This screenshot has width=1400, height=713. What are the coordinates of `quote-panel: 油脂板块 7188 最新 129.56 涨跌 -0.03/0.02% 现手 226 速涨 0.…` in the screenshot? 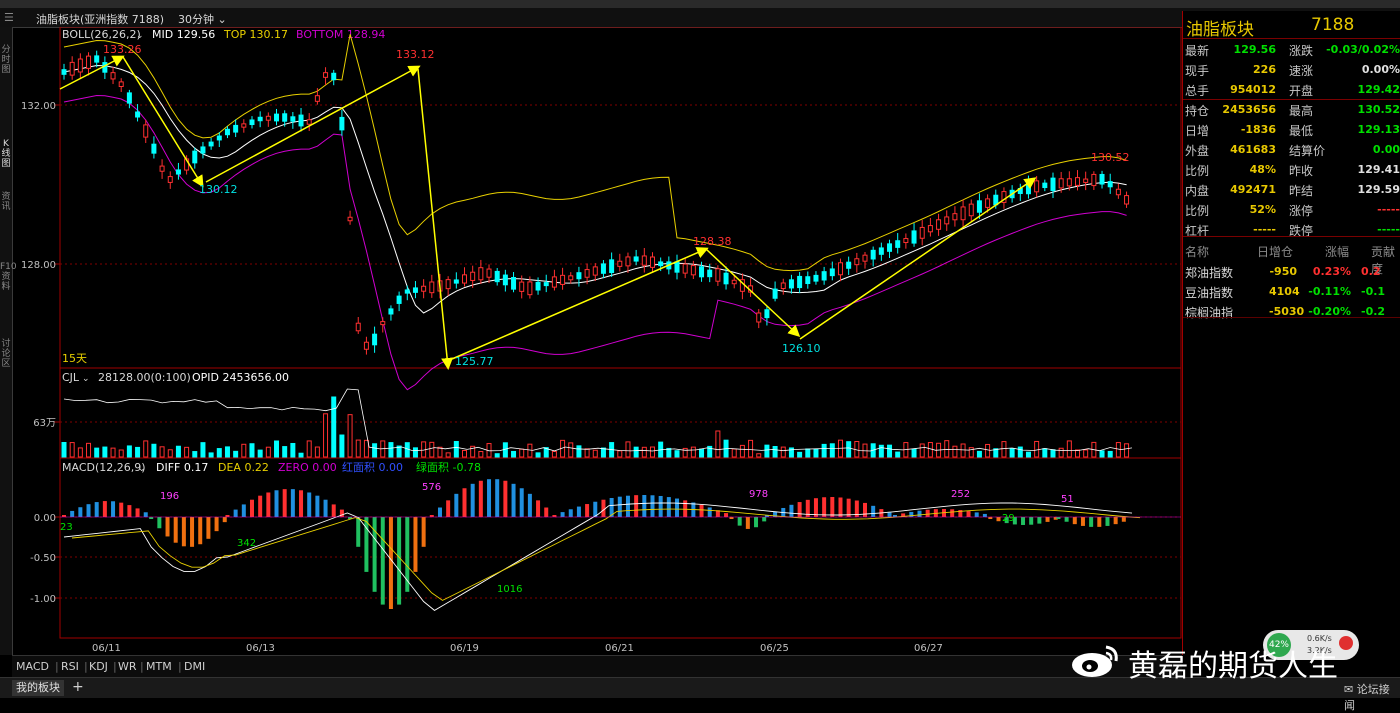 It's located at (1291, 333).